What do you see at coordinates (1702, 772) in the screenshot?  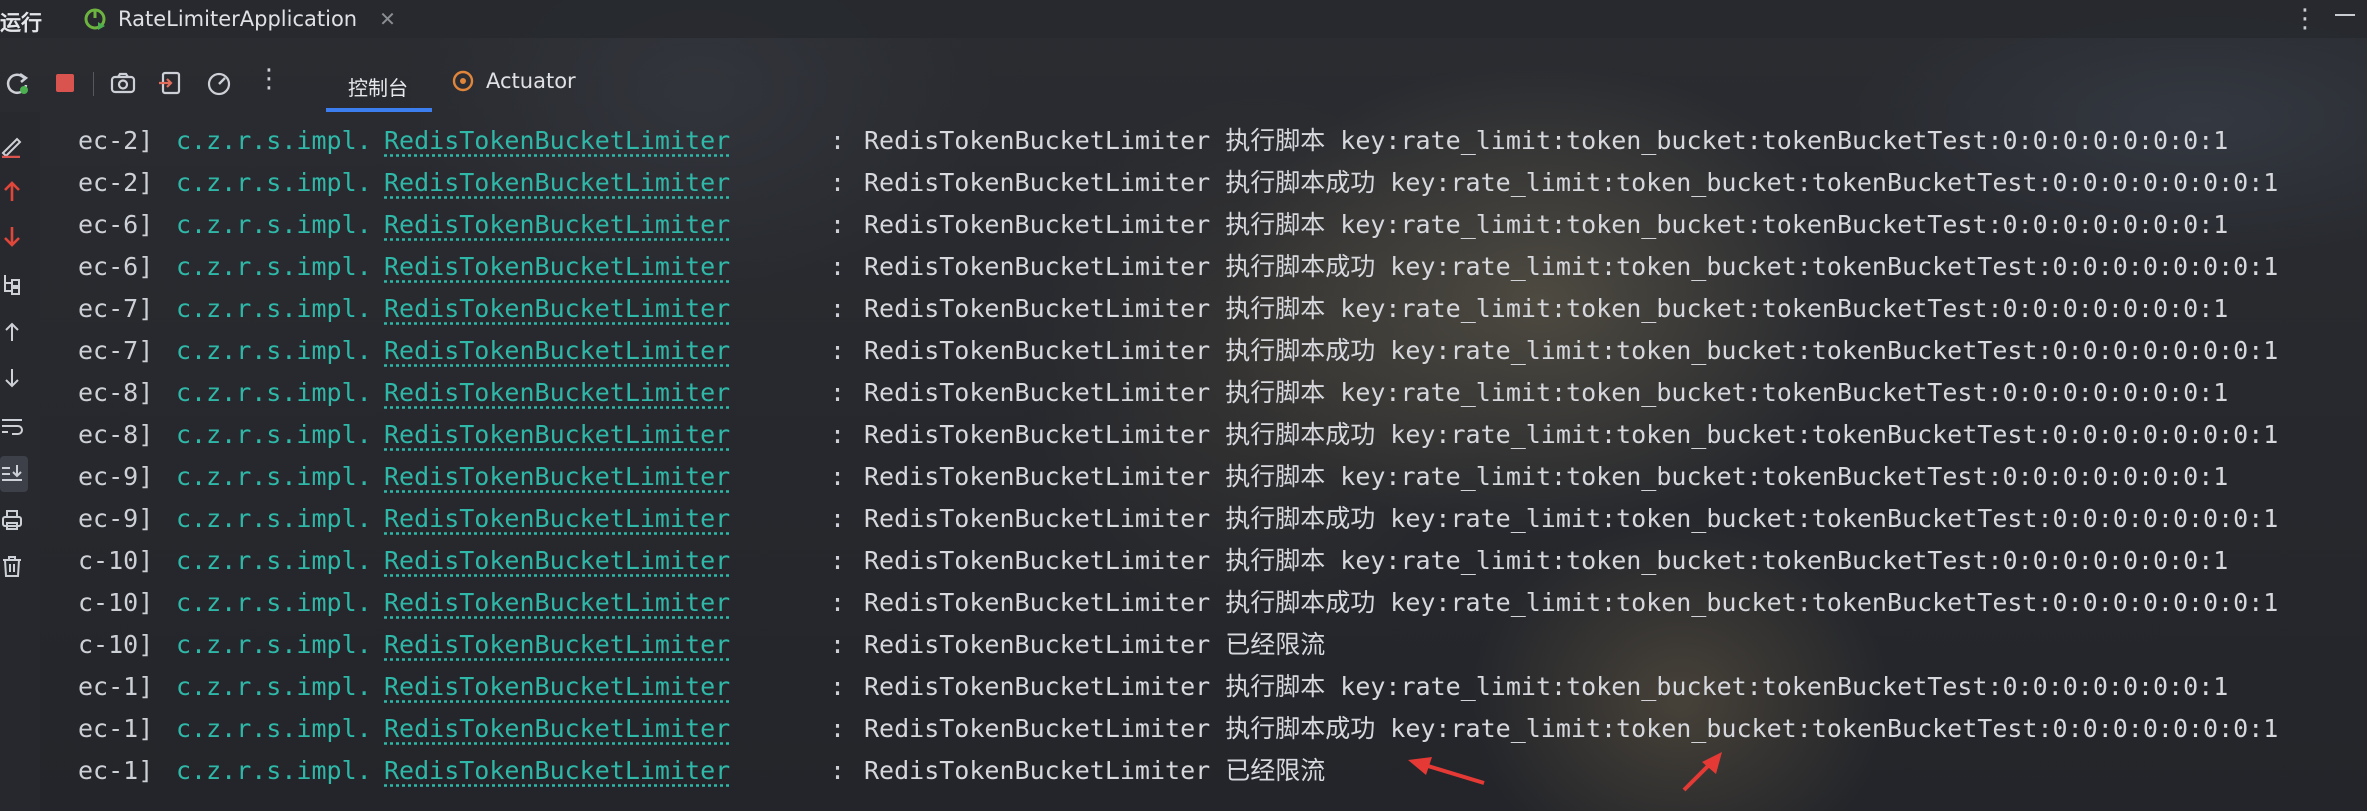 I see `annotation-arrow-right` at bounding box center [1702, 772].